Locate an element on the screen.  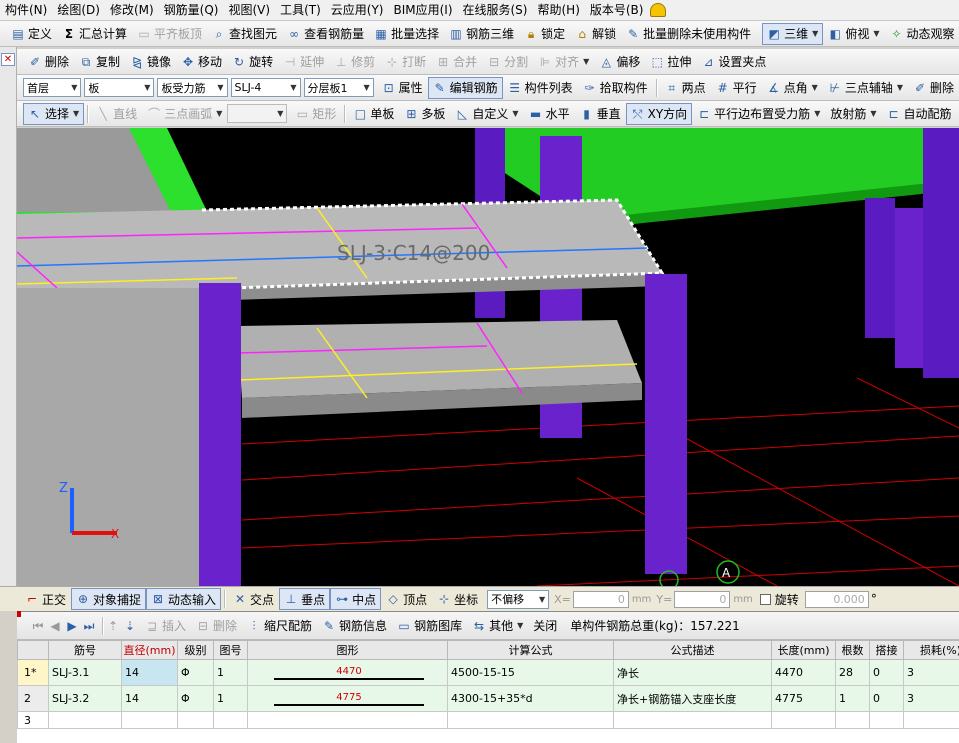
close-panel-button: 关闭 is located at coordinates (545, 626).